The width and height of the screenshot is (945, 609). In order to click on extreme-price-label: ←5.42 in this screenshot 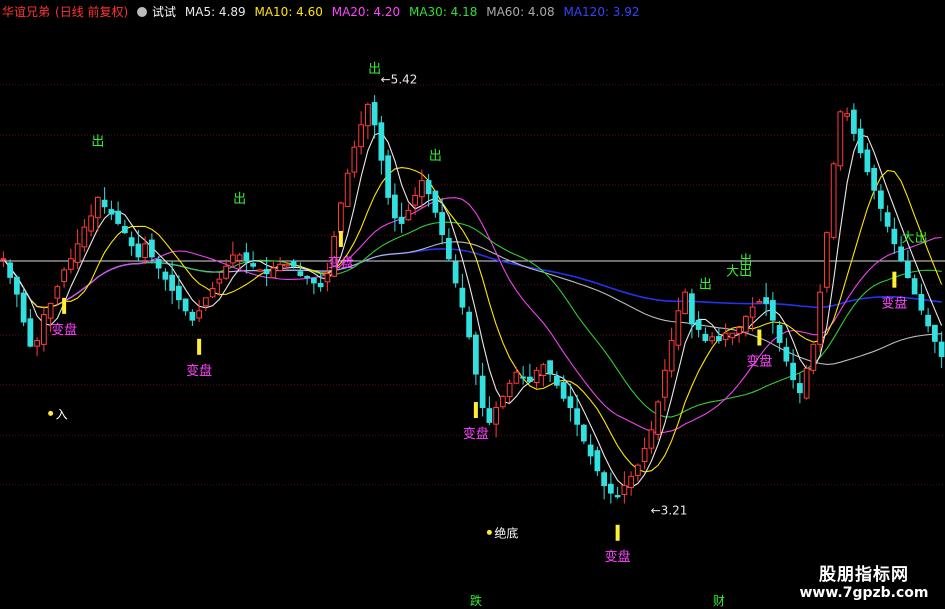, I will do `click(399, 79)`.